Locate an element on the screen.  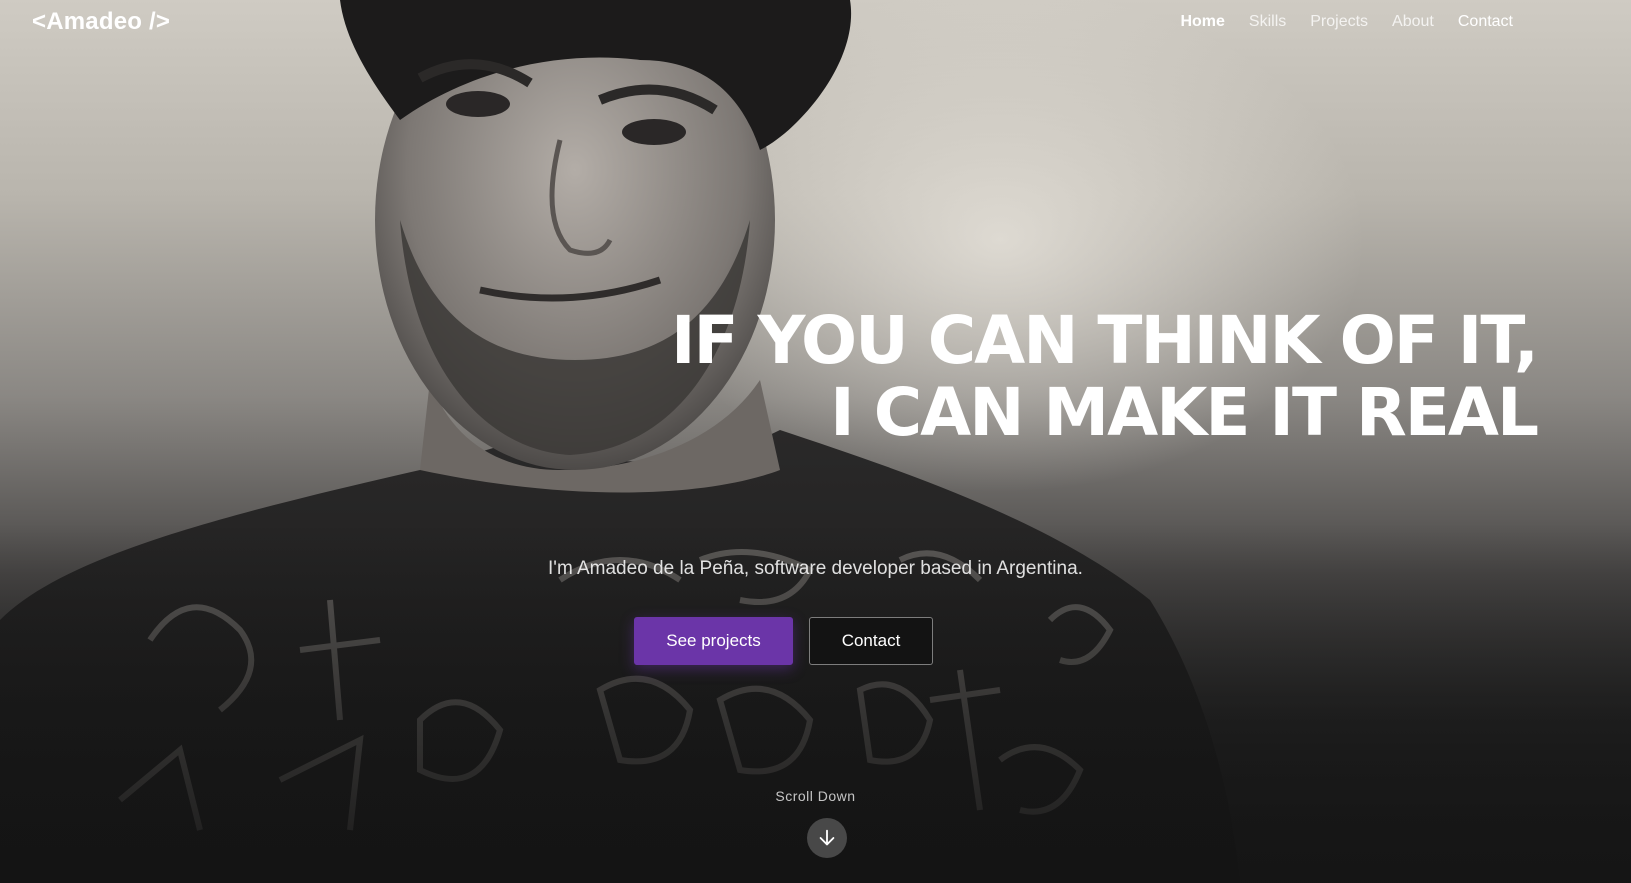
nav-item-home: Home is located at coordinates (1202, 22).